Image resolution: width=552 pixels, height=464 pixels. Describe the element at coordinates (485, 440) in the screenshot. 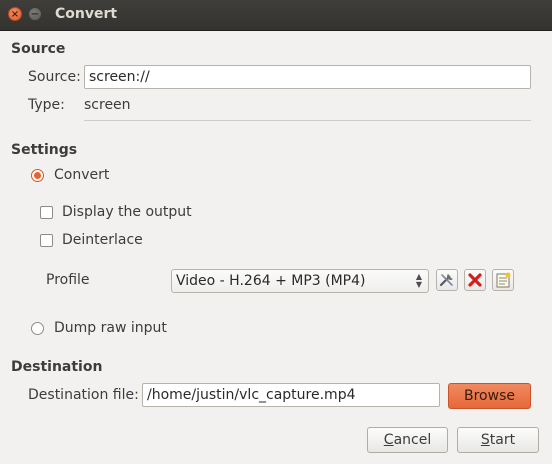

I see `start-mnemonic: S` at that location.